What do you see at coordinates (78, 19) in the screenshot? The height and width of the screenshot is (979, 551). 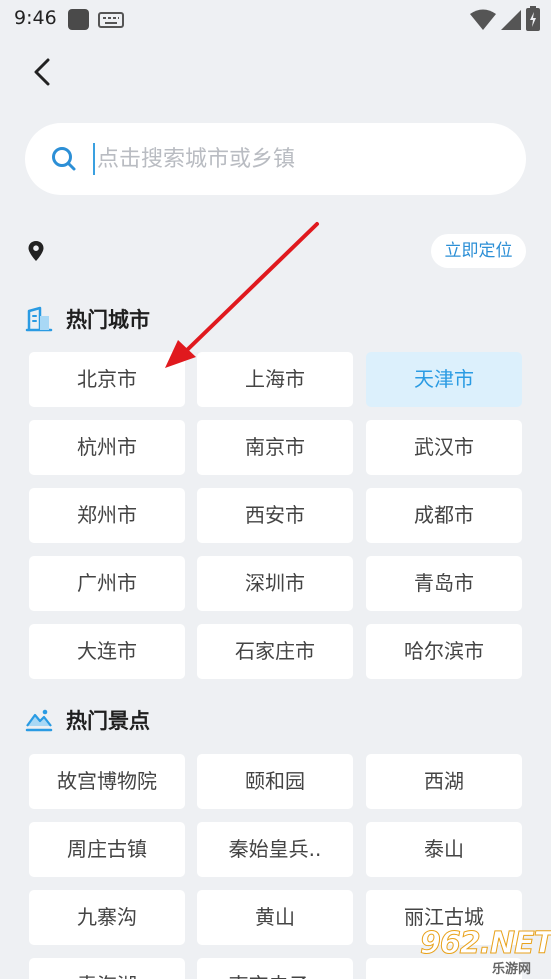 I see `app-icon` at bounding box center [78, 19].